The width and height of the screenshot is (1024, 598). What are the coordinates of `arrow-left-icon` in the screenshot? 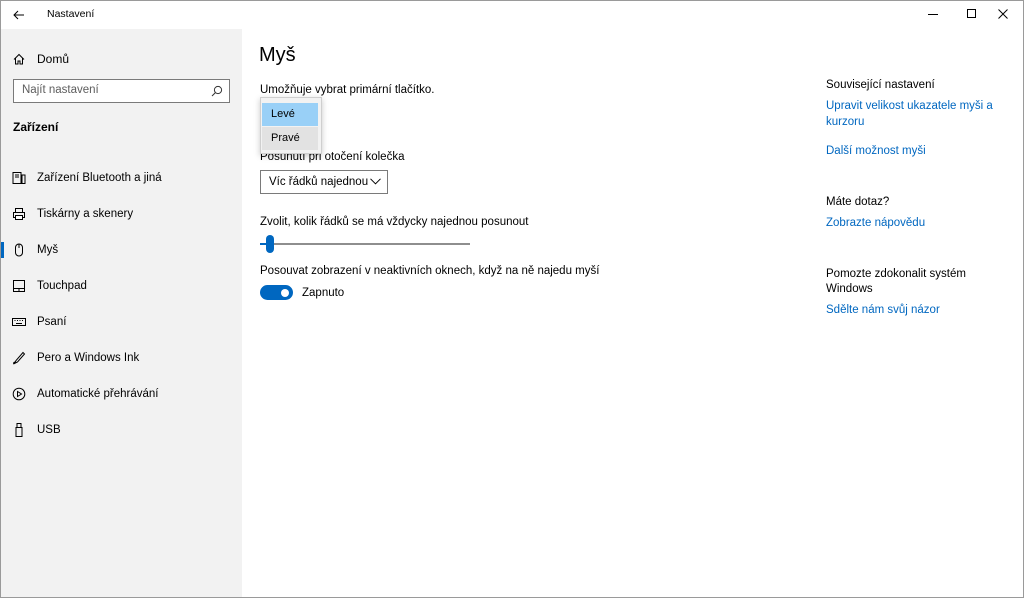 It's located at (18, 15).